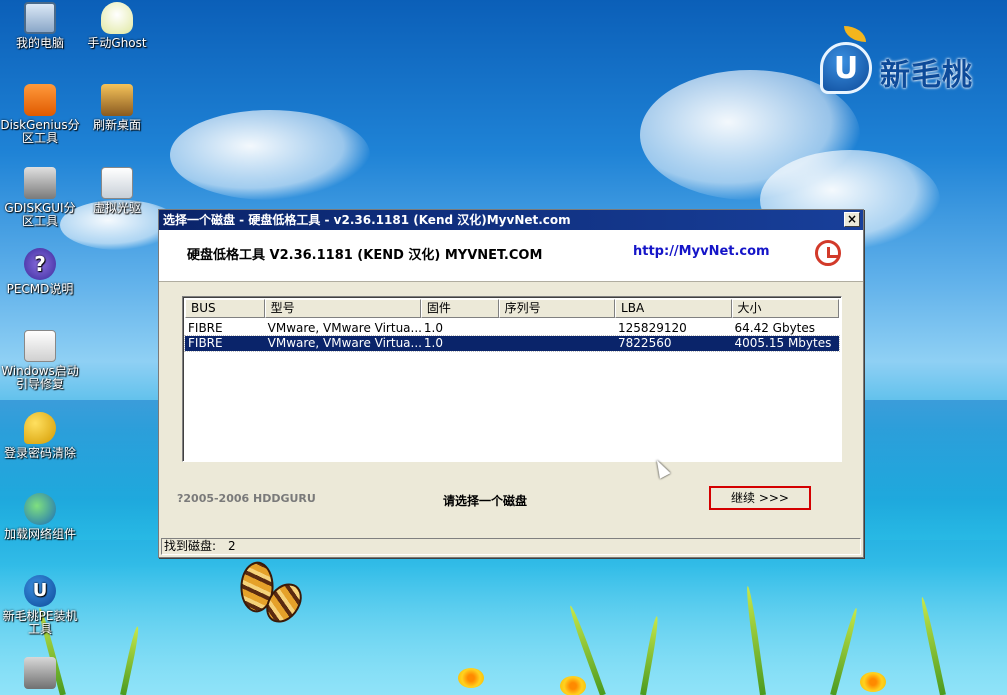 The width and height of the screenshot is (1007, 695). I want to click on header-title: 硬盘低格工具 V2.36.1181 (KEND 汉化) MYVNET.COM, so click(365, 255).